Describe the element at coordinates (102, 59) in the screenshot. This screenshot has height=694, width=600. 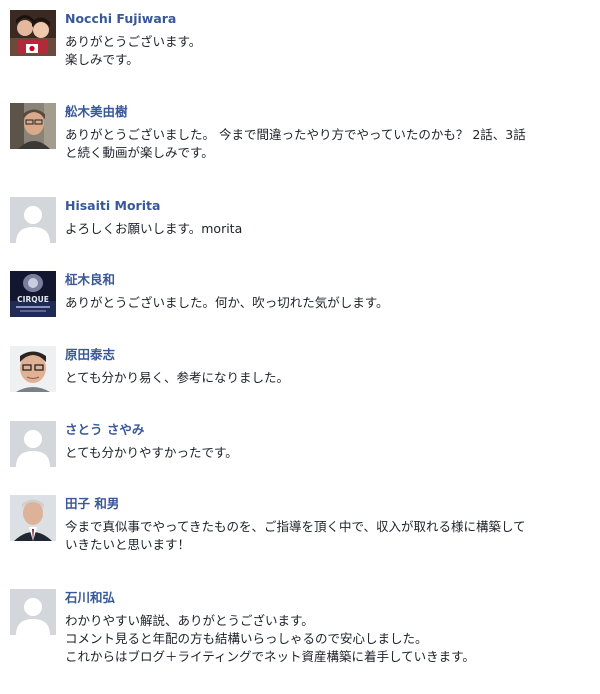
I see `comment-text-line: 楽しみです。` at that location.